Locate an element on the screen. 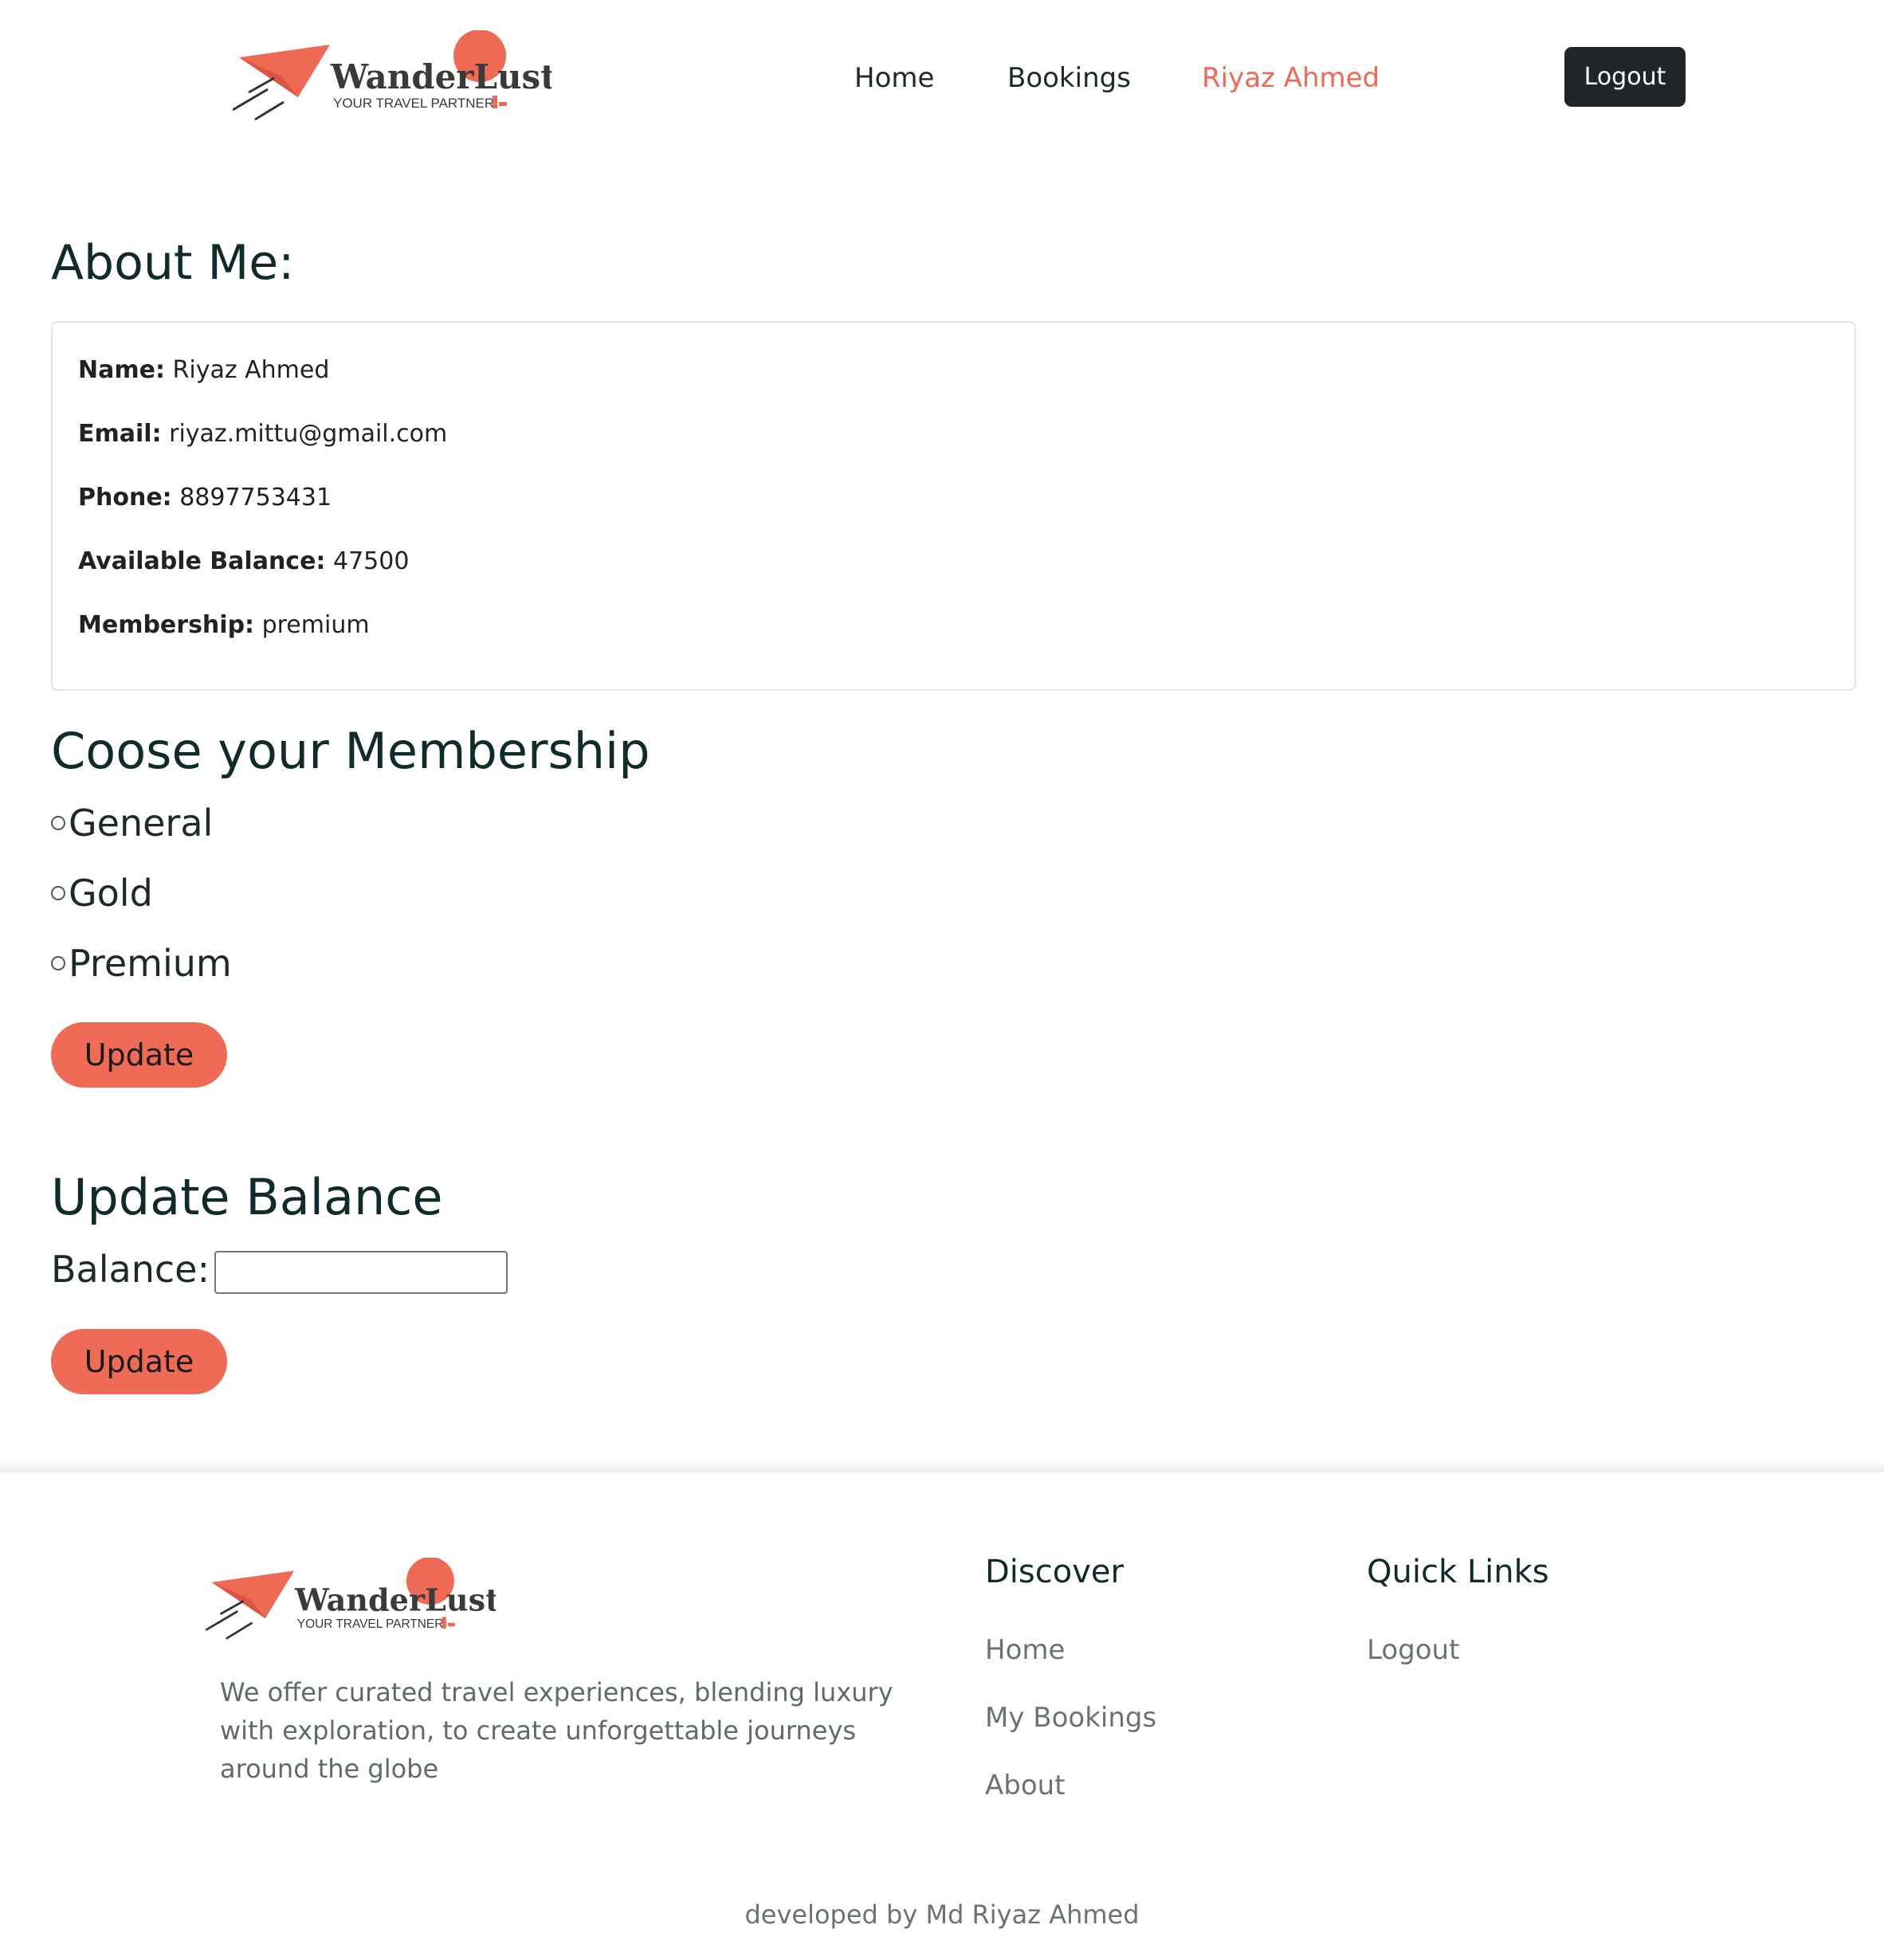  phone-label: Phone: is located at coordinates (125, 498).